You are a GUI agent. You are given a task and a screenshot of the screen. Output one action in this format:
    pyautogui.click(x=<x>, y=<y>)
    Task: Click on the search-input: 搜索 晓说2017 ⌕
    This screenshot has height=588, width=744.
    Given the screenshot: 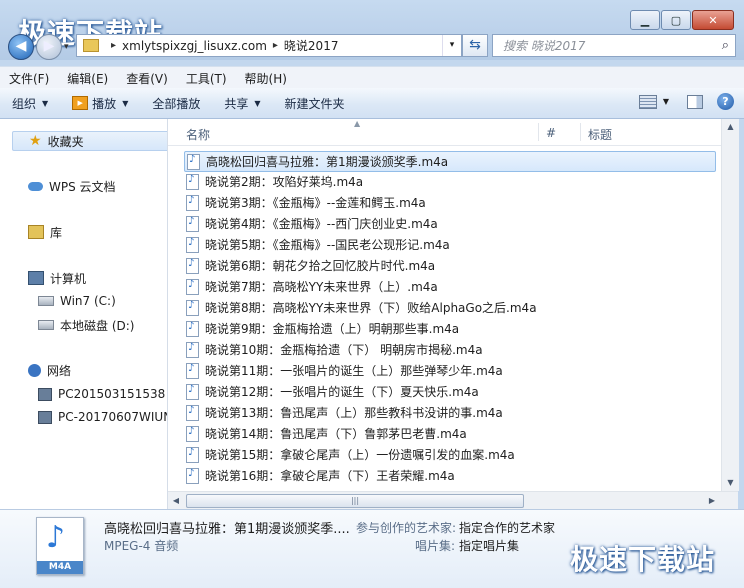 What is the action you would take?
    pyautogui.click(x=614, y=45)
    